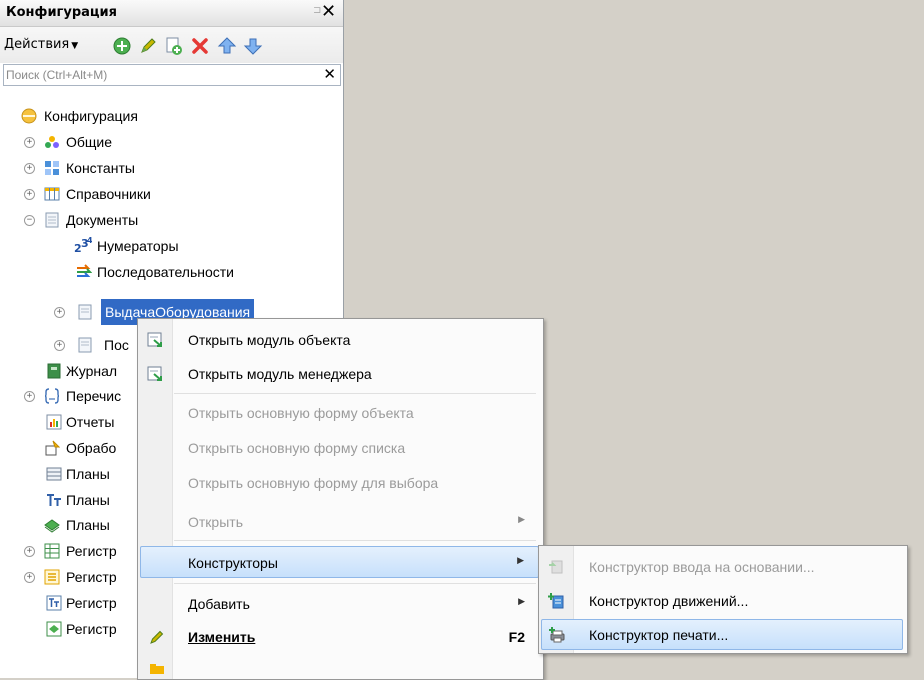  What do you see at coordinates (122, 46) in the screenshot?
I see `add-icon` at bounding box center [122, 46].